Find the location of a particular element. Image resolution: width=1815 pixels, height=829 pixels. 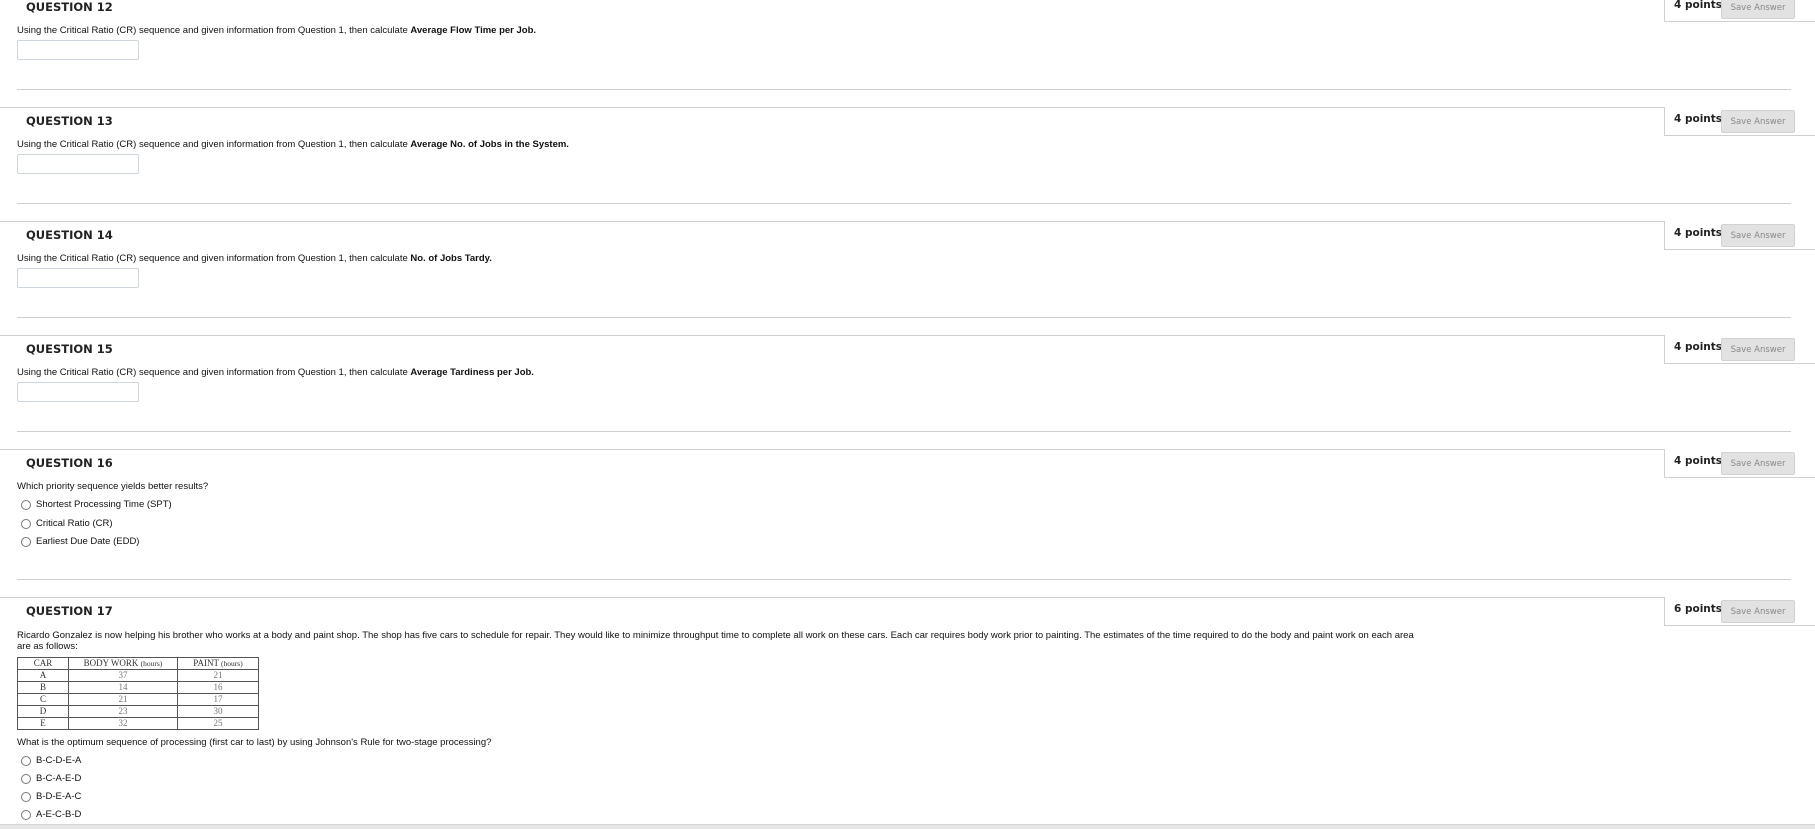

column-header: CAR is located at coordinates (43, 663).